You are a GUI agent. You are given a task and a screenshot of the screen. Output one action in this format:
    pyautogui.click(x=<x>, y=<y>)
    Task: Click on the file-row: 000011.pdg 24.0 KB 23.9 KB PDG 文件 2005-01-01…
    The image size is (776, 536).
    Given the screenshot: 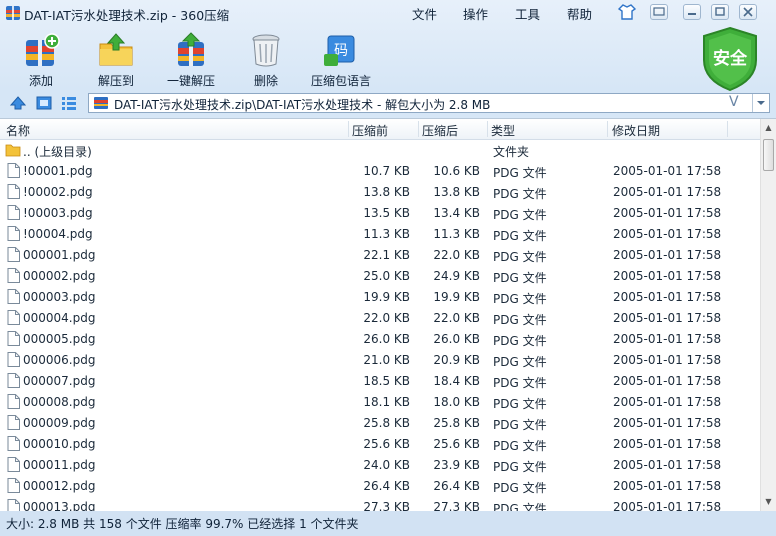 What is the action you would take?
    pyautogui.click(x=380, y=464)
    